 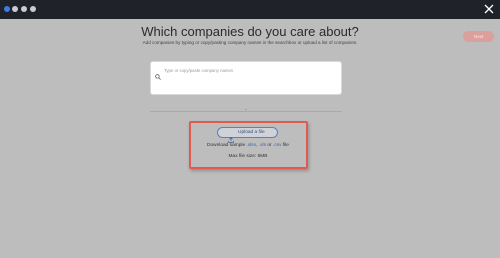 I want to click on upload-file-label: Upload a file, so click(x=251, y=132).